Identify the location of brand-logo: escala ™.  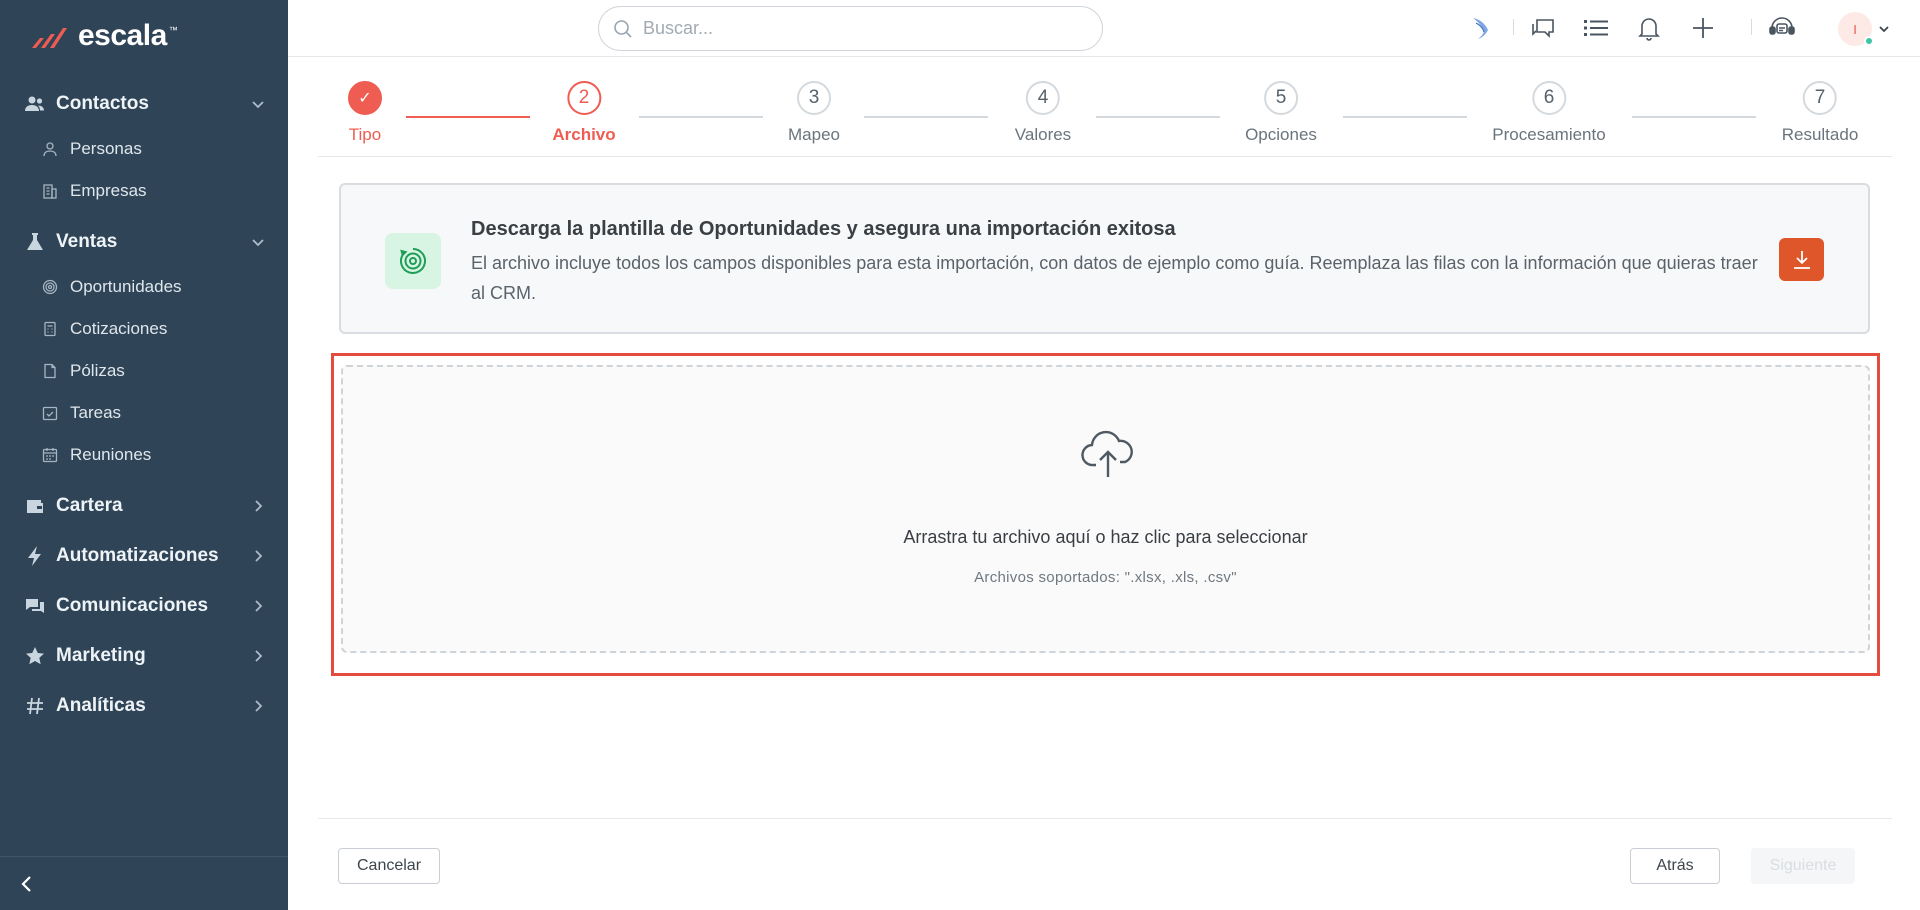
(104, 36).